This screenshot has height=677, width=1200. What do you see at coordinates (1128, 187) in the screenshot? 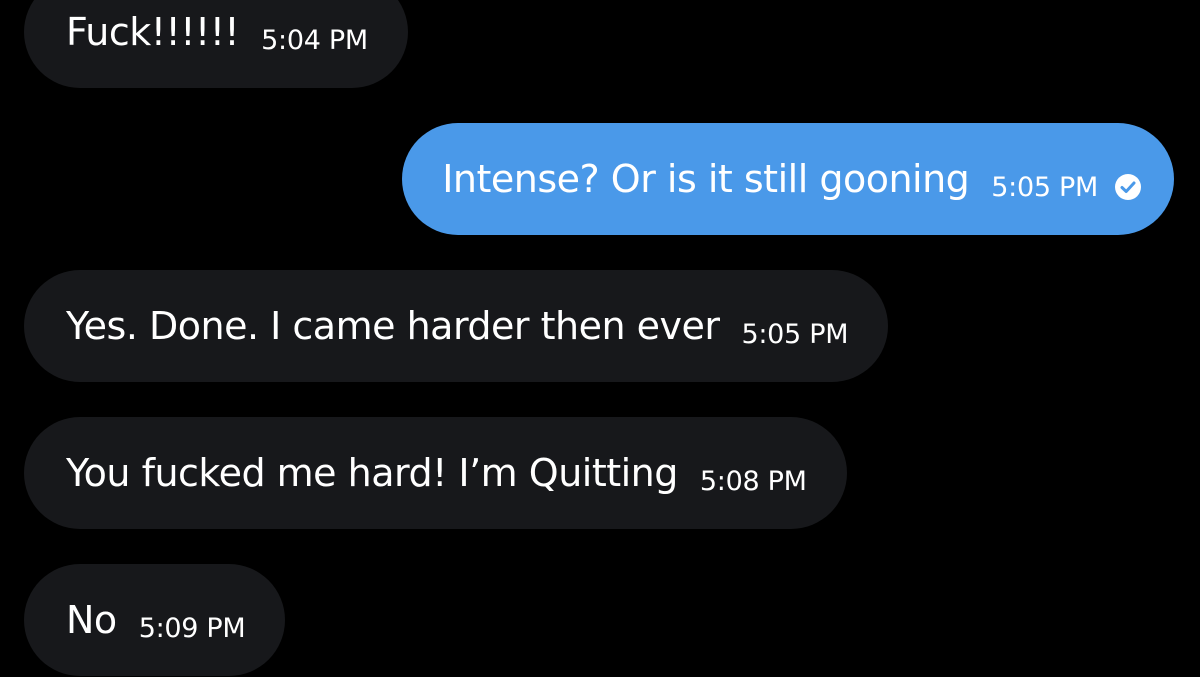
I see `read-check-icon` at bounding box center [1128, 187].